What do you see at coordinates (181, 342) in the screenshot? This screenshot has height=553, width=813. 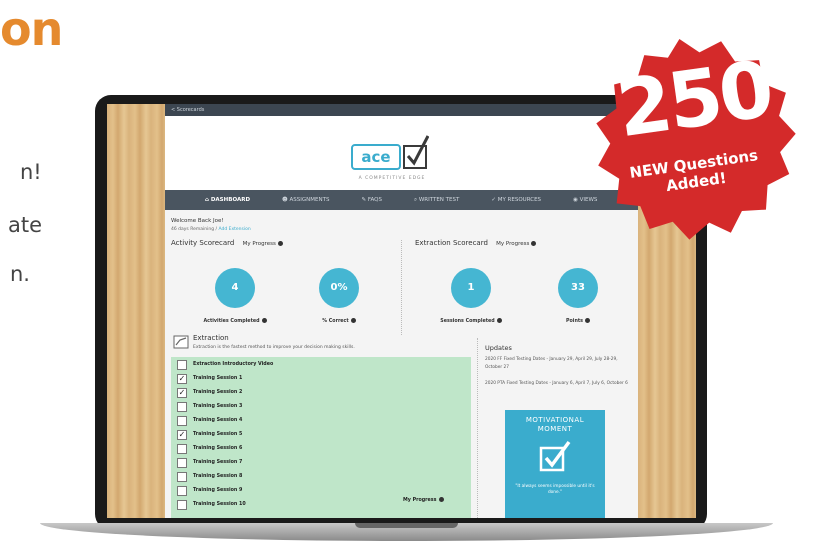 I see `extraction-icon` at bounding box center [181, 342].